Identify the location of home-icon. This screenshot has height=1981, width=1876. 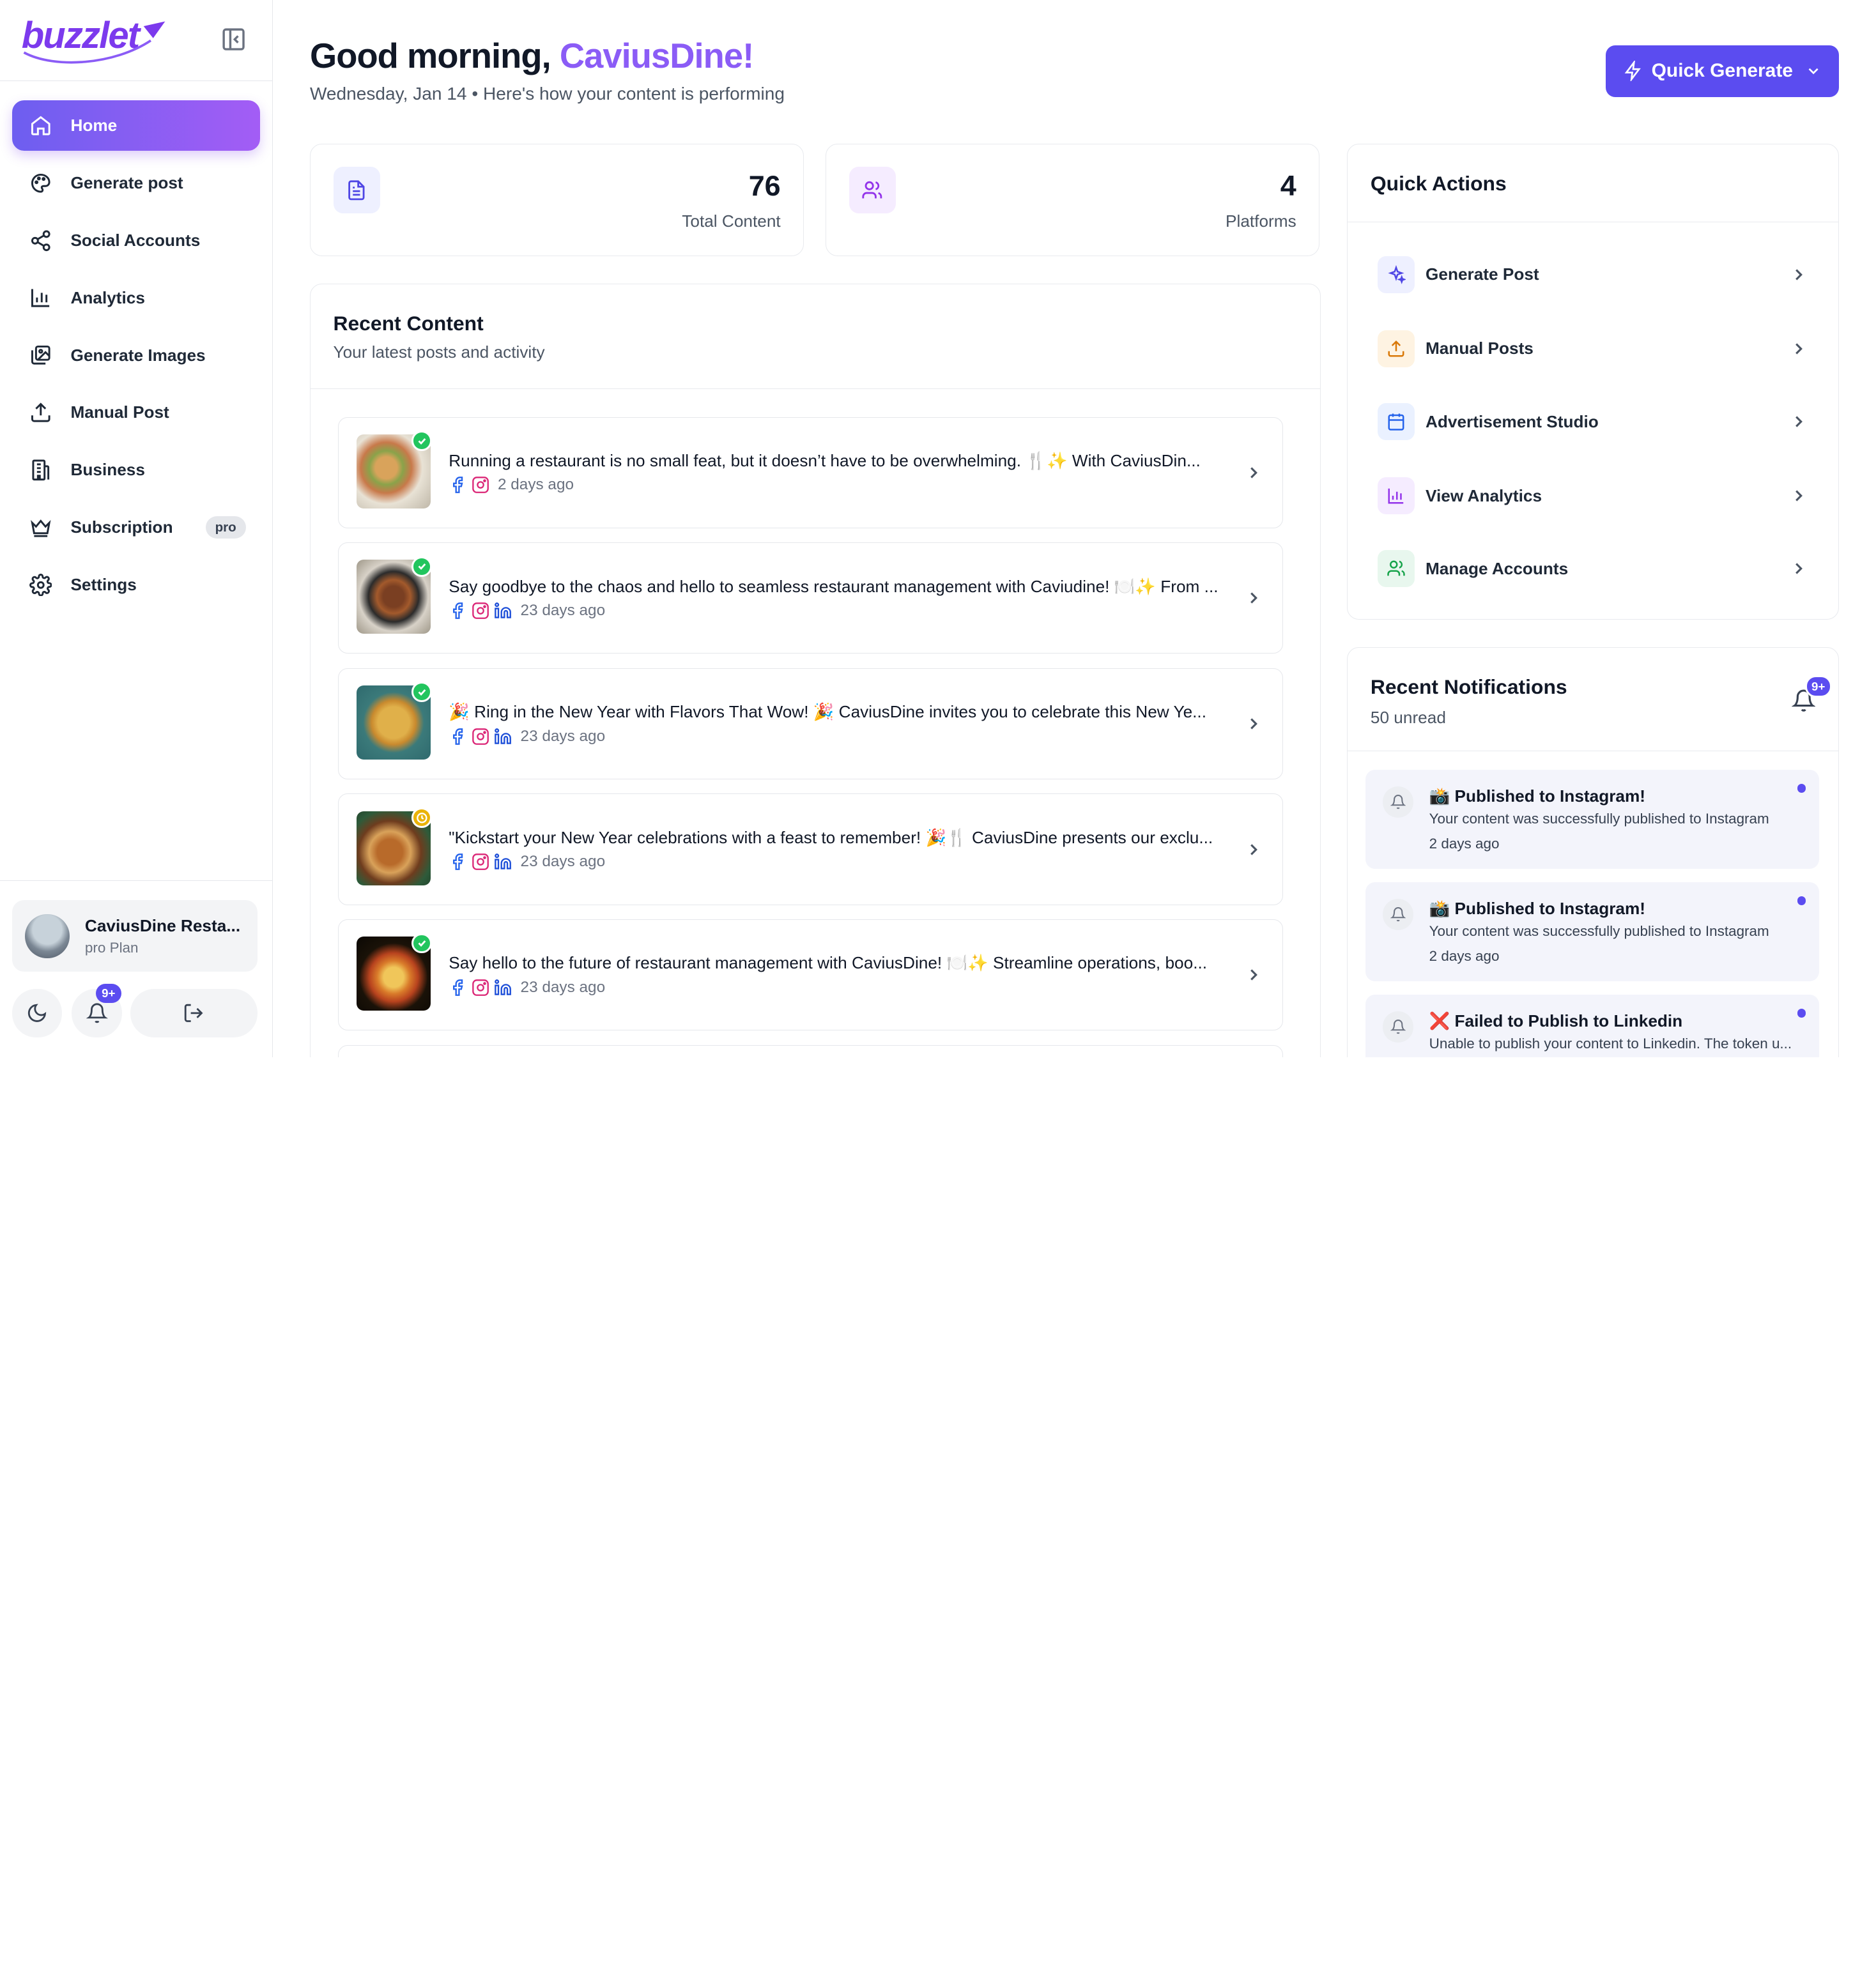
(40, 125).